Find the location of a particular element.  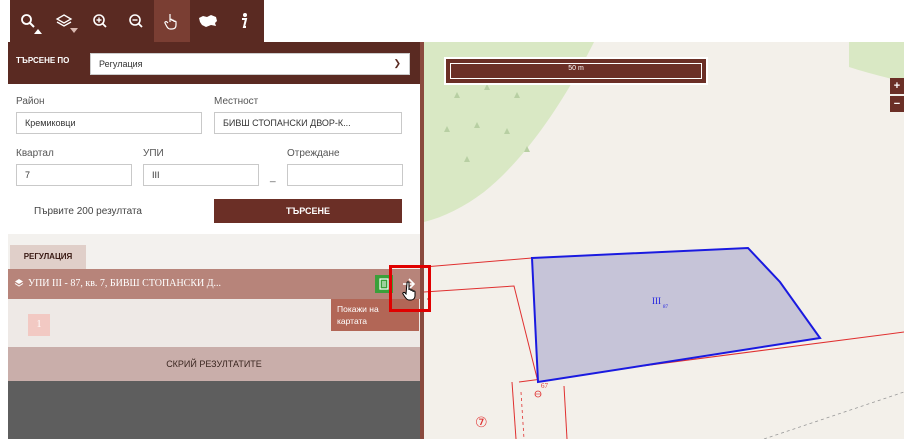

green-area-corner is located at coordinates (876, 62).